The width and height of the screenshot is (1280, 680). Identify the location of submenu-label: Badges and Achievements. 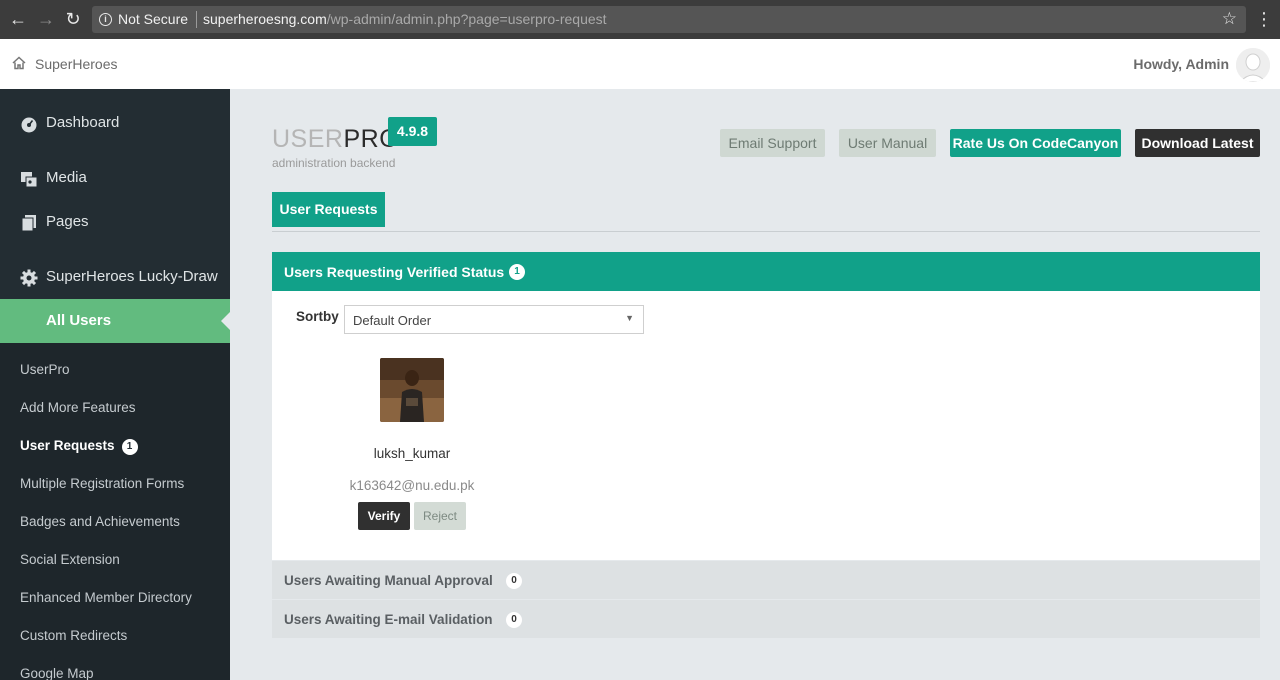
(100, 521).